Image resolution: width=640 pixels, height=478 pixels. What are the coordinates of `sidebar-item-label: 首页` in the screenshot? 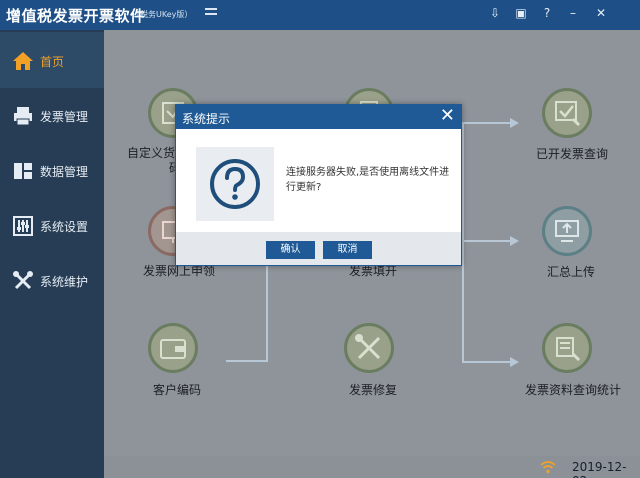 It's located at (52, 62).